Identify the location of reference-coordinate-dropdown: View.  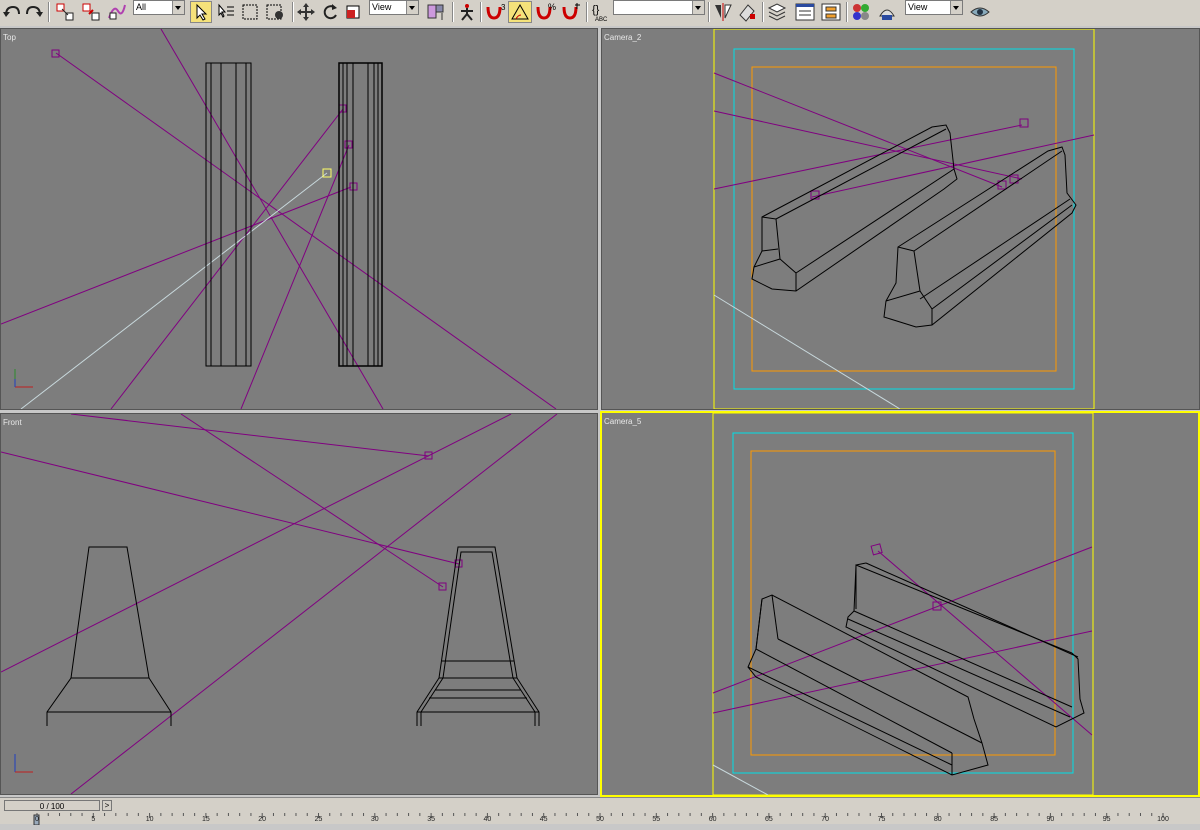
(394, 7).